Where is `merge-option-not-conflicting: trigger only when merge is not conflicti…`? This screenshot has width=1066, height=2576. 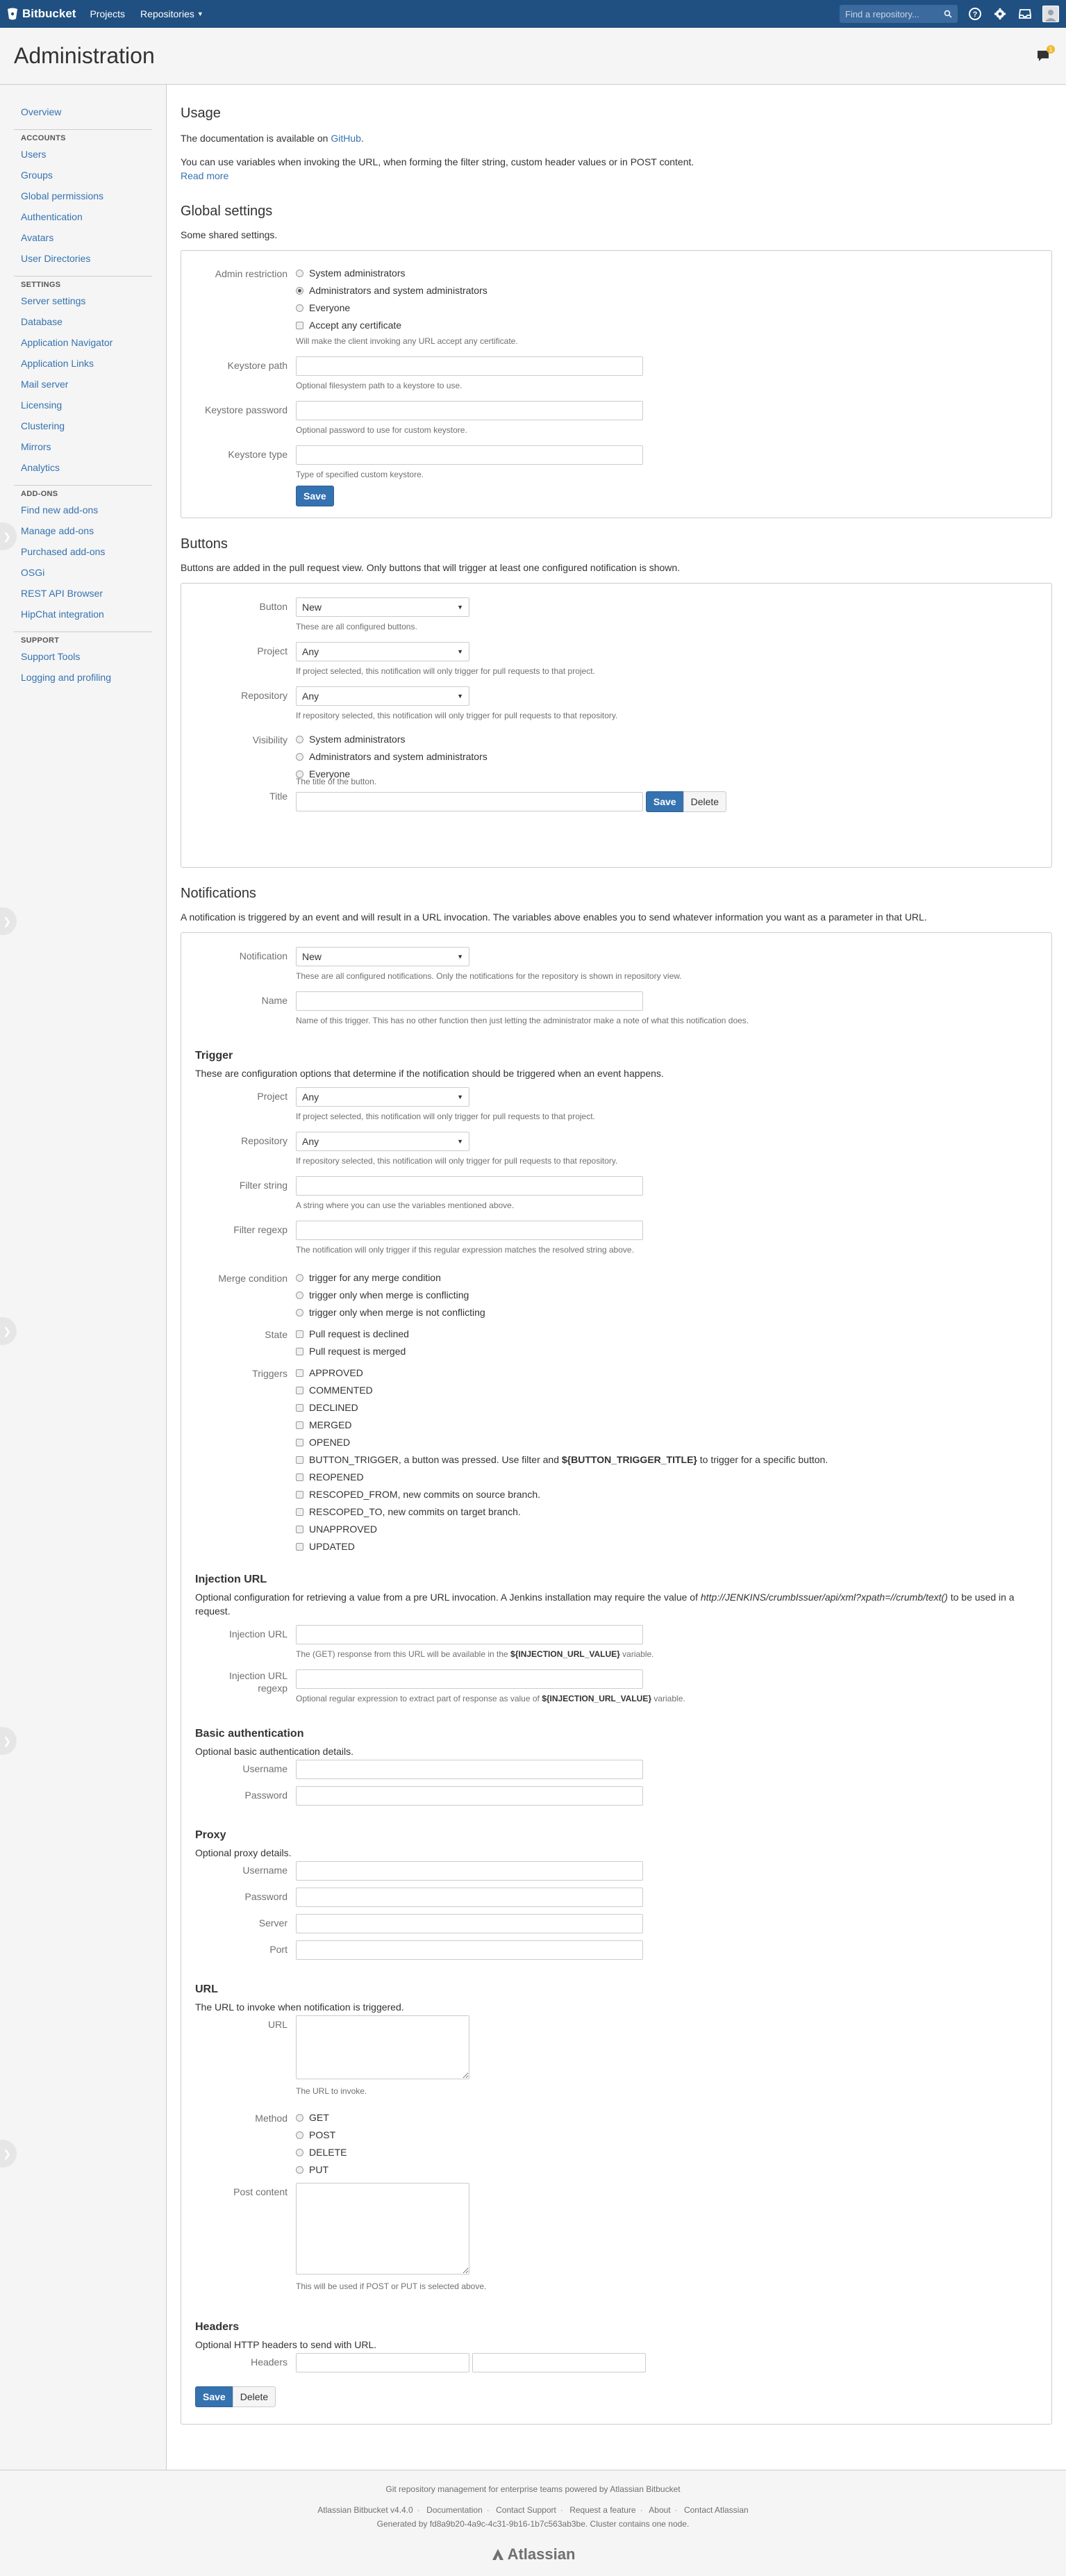
merge-option-not-conflicting: trigger only when merge is not conflicti… is located at coordinates (667, 1313).